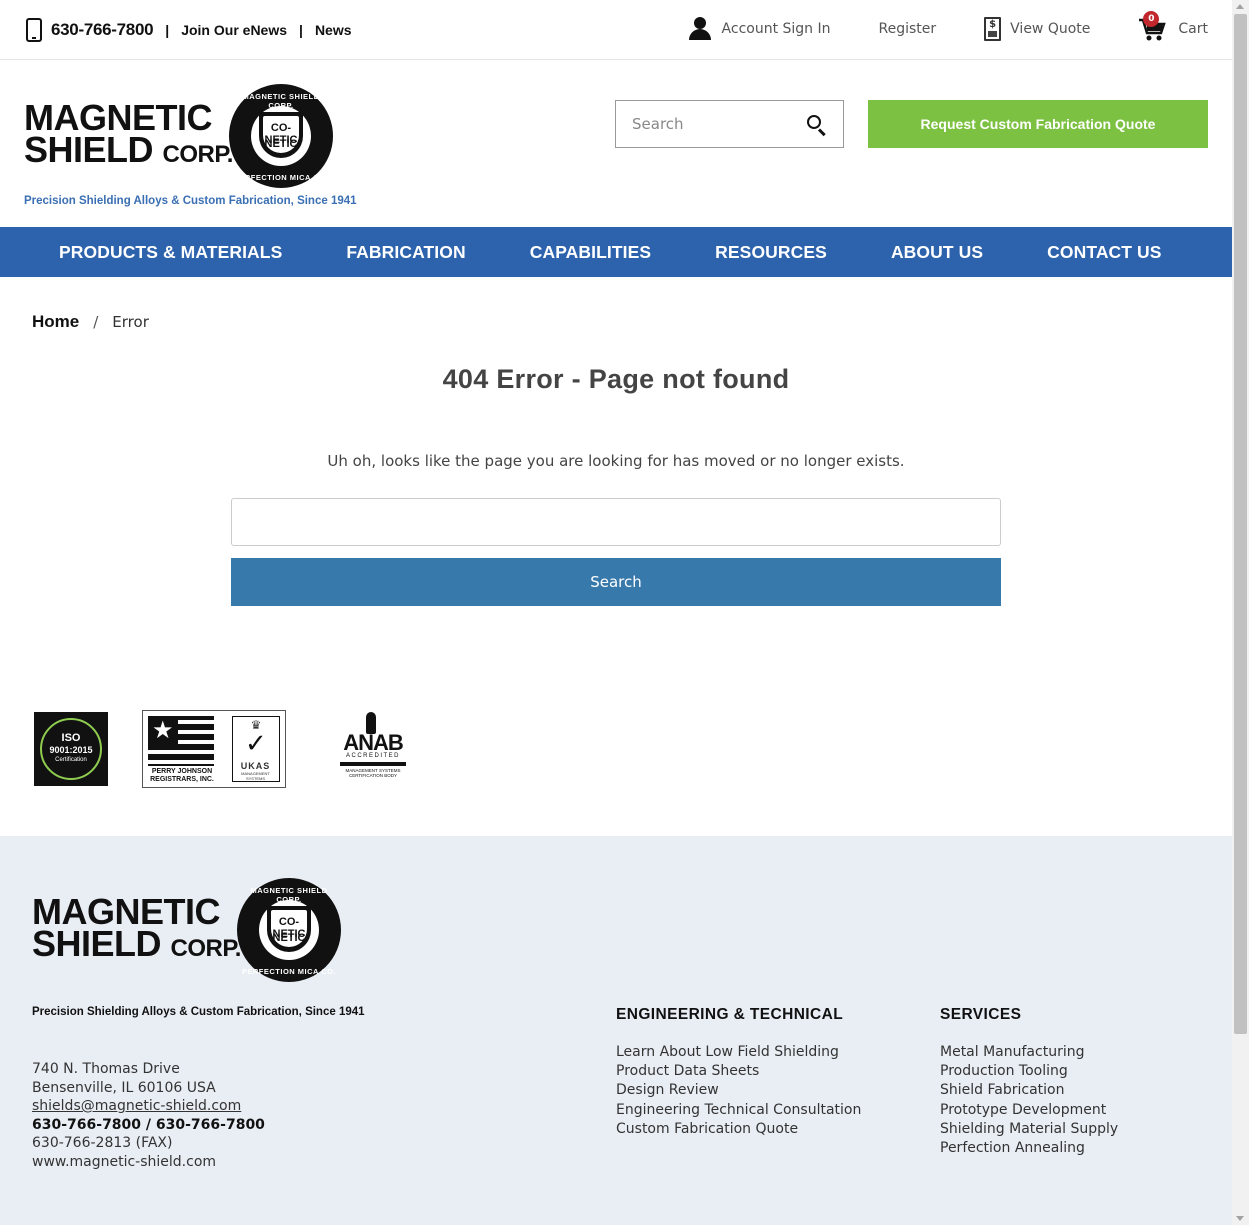 This screenshot has height=1225, width=1249. Describe the element at coordinates (234, 30) in the screenshot. I see `enews-link: Join Our eNews` at that location.